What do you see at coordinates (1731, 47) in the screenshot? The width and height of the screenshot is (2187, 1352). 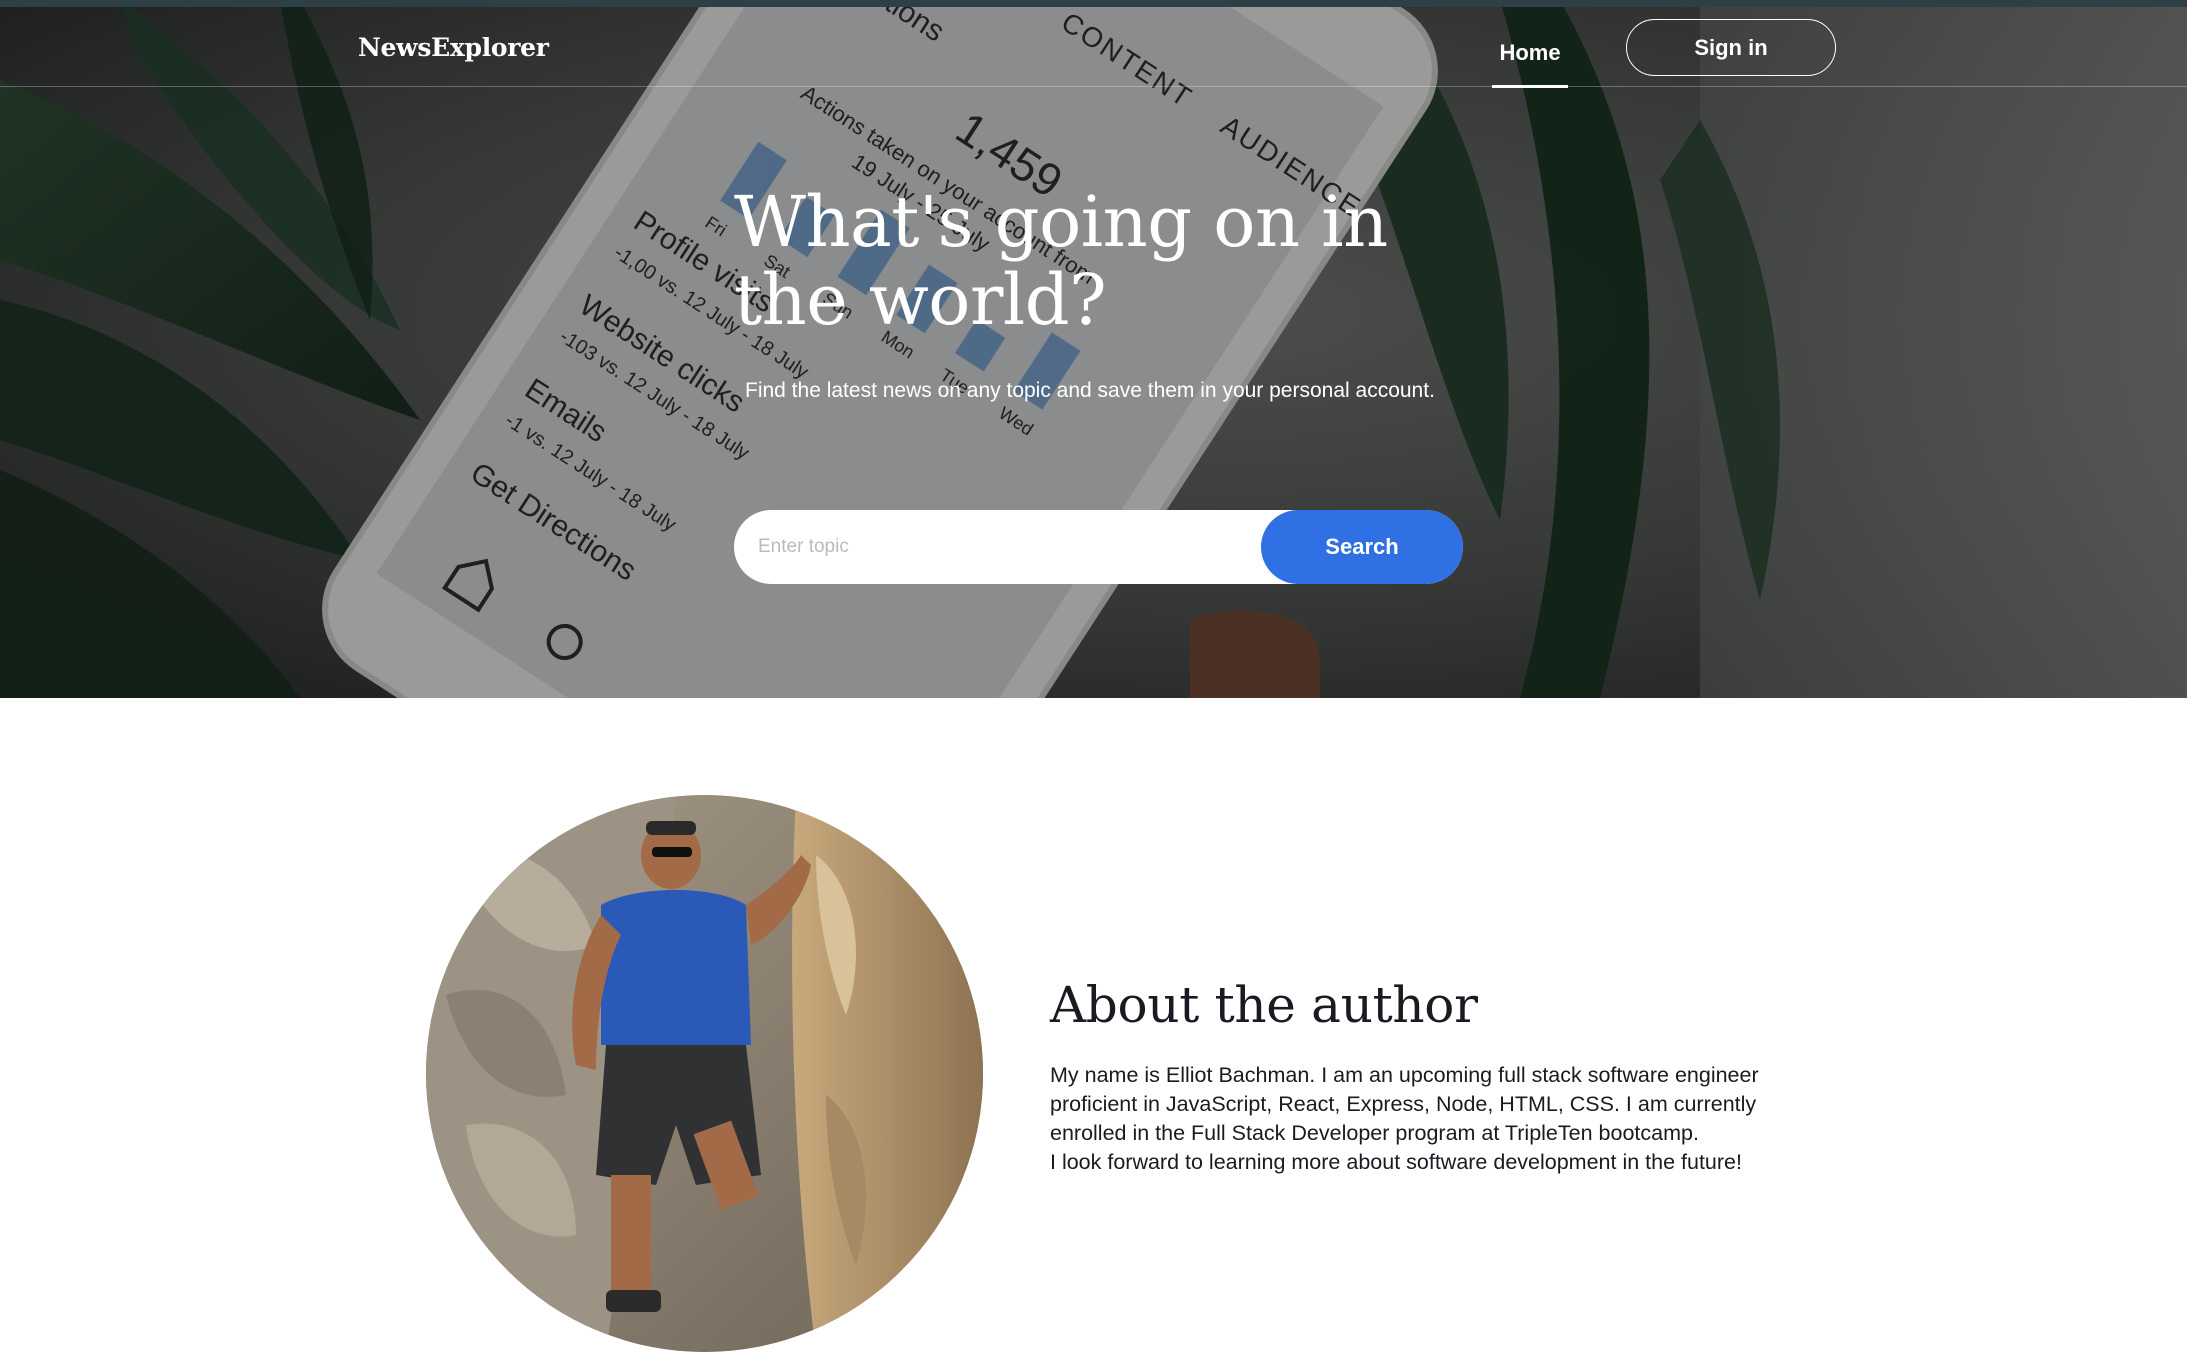 I see `sign-in-button: Sign in` at bounding box center [1731, 47].